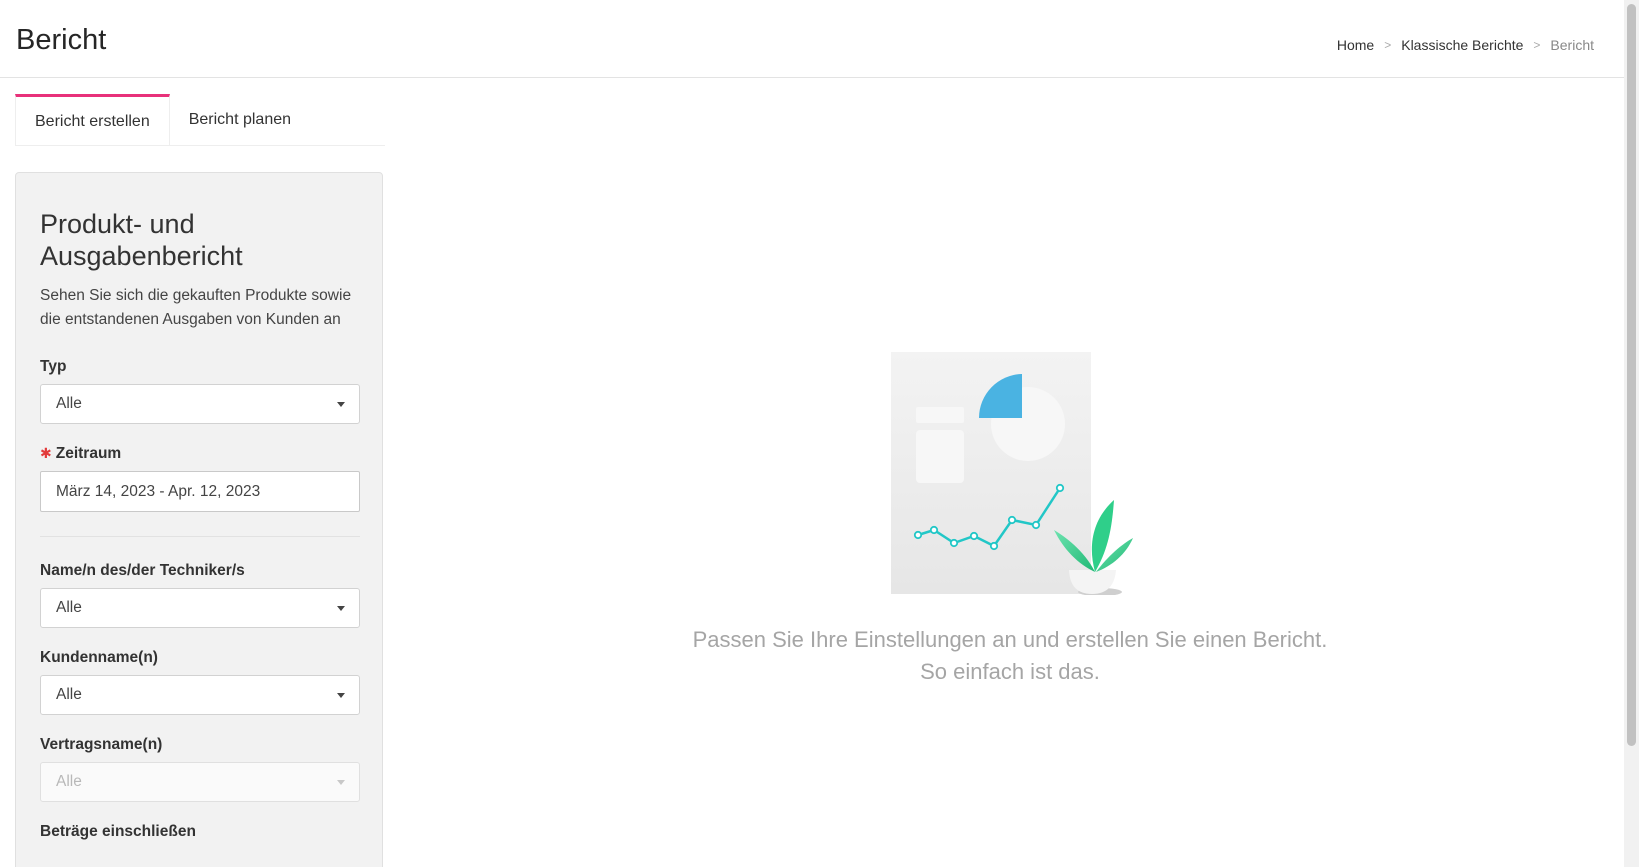 This screenshot has width=1639, height=867. What do you see at coordinates (101, 744) in the screenshot?
I see `vertrag-label: Vertragsname(n)` at bounding box center [101, 744].